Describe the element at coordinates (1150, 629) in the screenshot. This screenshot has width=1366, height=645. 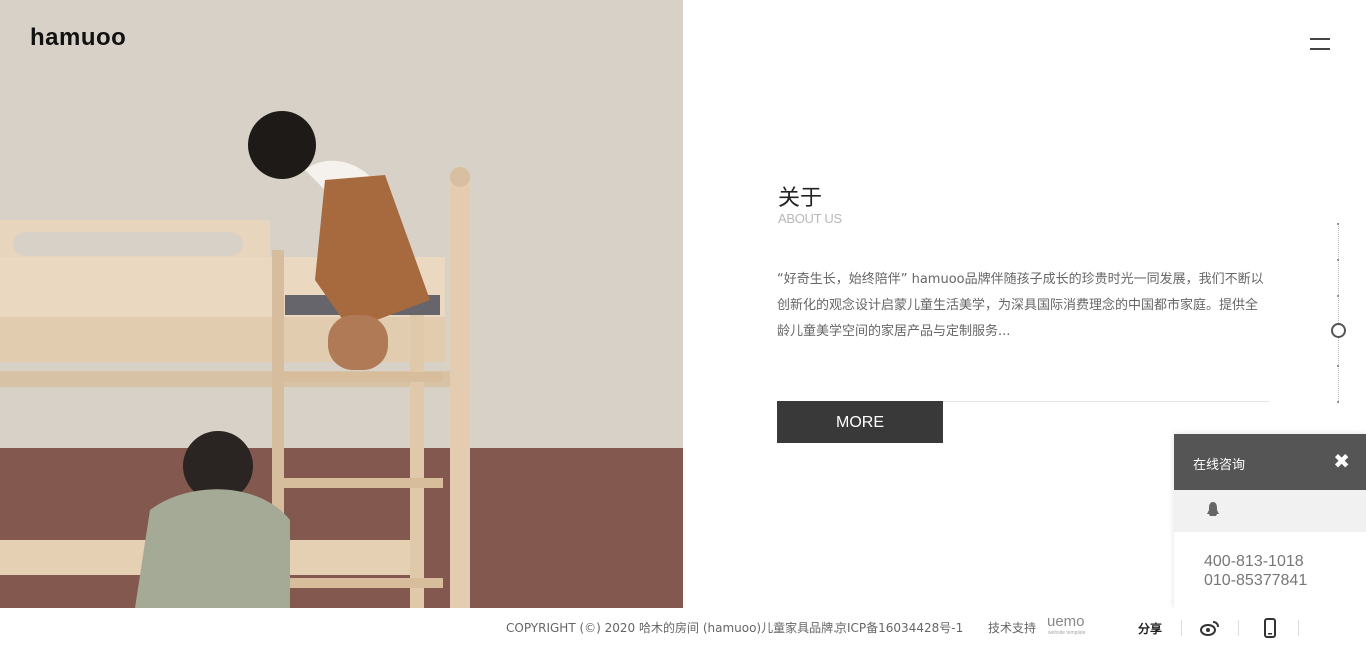
I see `share-label: 分享` at that location.